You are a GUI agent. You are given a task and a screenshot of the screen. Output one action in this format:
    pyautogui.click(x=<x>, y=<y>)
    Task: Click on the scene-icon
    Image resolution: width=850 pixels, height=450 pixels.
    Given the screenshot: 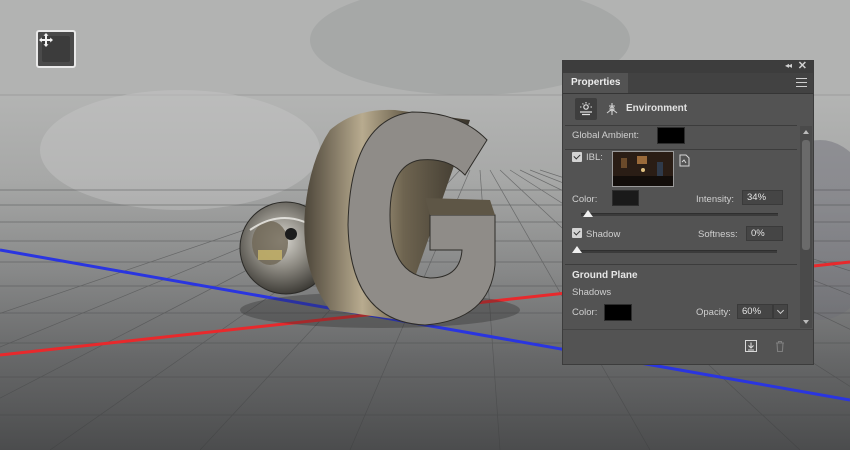 What is the action you would take?
    pyautogui.click(x=612, y=109)
    